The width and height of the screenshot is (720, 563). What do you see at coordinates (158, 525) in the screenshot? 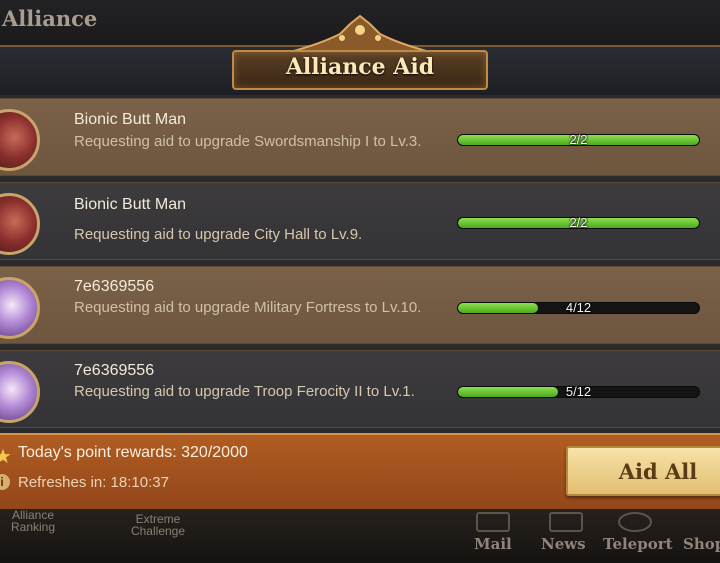
I see `nav-extreme-challenge: Extreme Challenge` at bounding box center [158, 525].